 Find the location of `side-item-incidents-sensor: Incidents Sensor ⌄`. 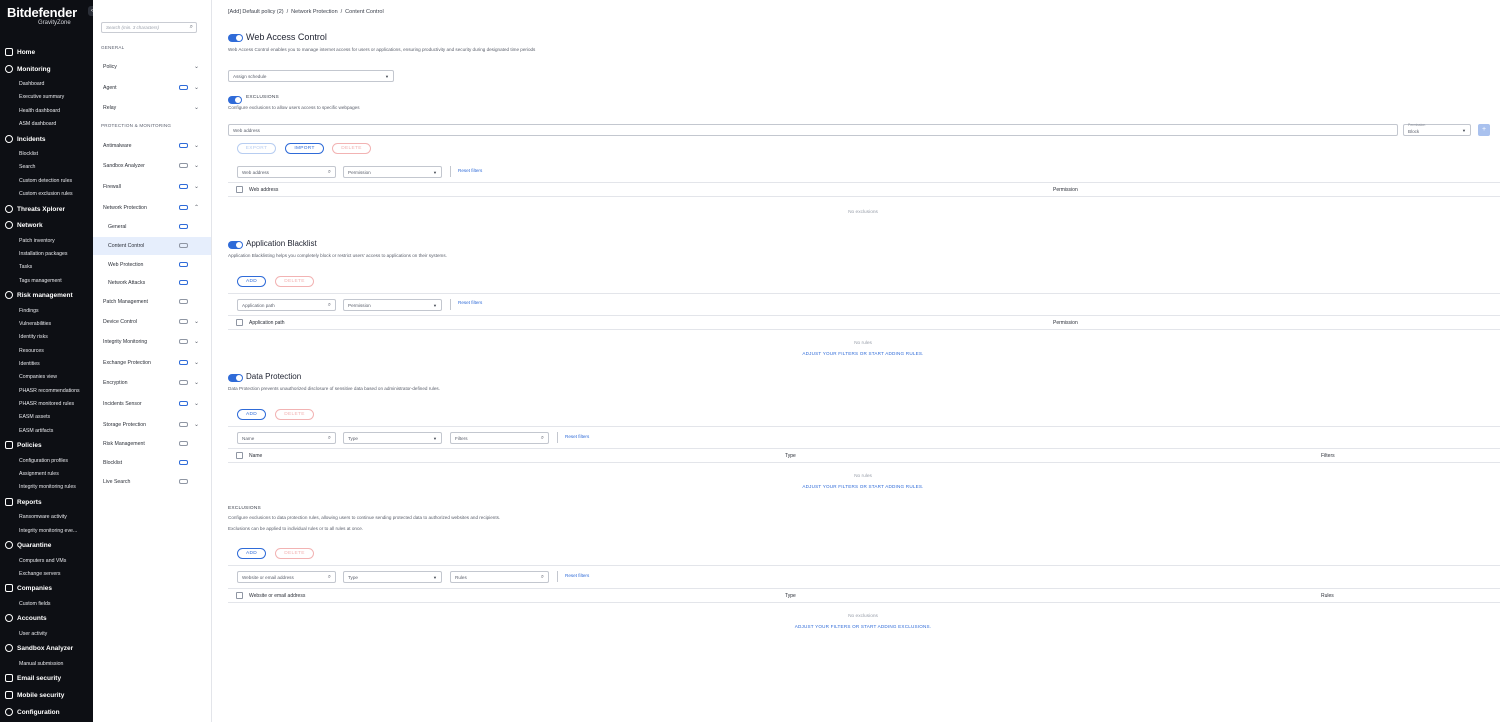

side-item-incidents-sensor: Incidents Sensor ⌄ is located at coordinates (152, 404).